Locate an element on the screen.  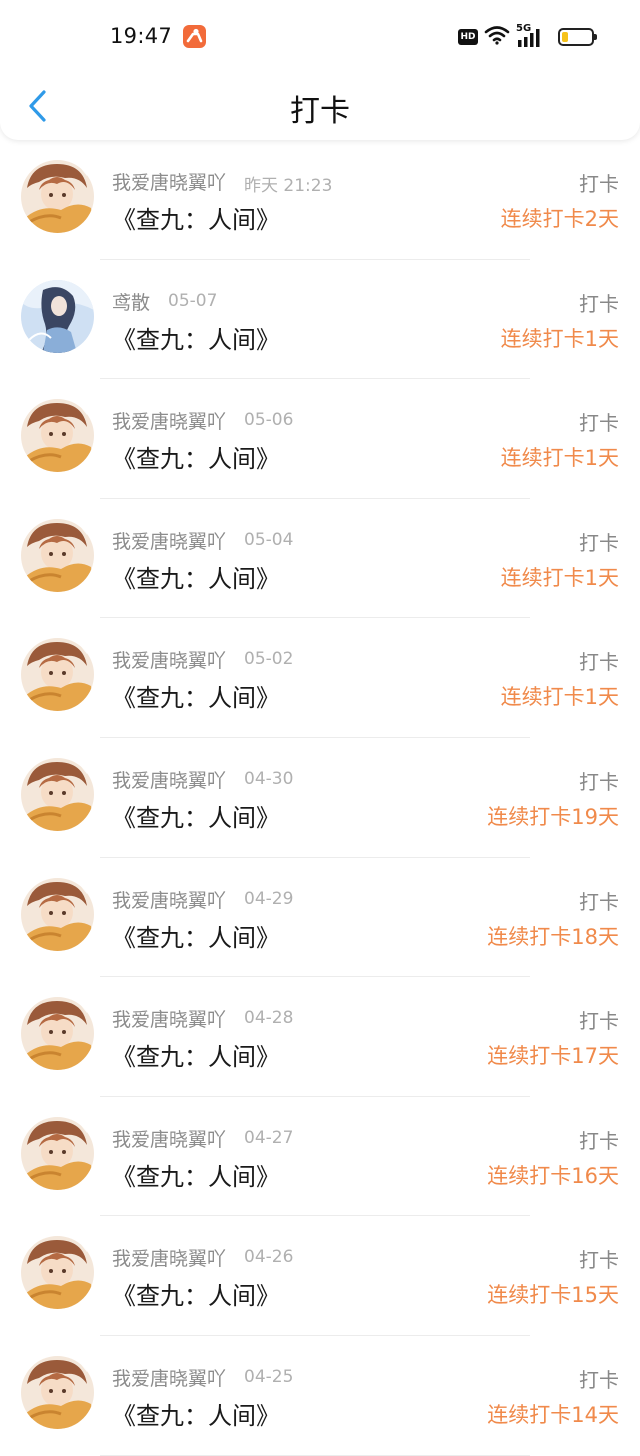
checkin-time: 05-02 is located at coordinates (269, 659).